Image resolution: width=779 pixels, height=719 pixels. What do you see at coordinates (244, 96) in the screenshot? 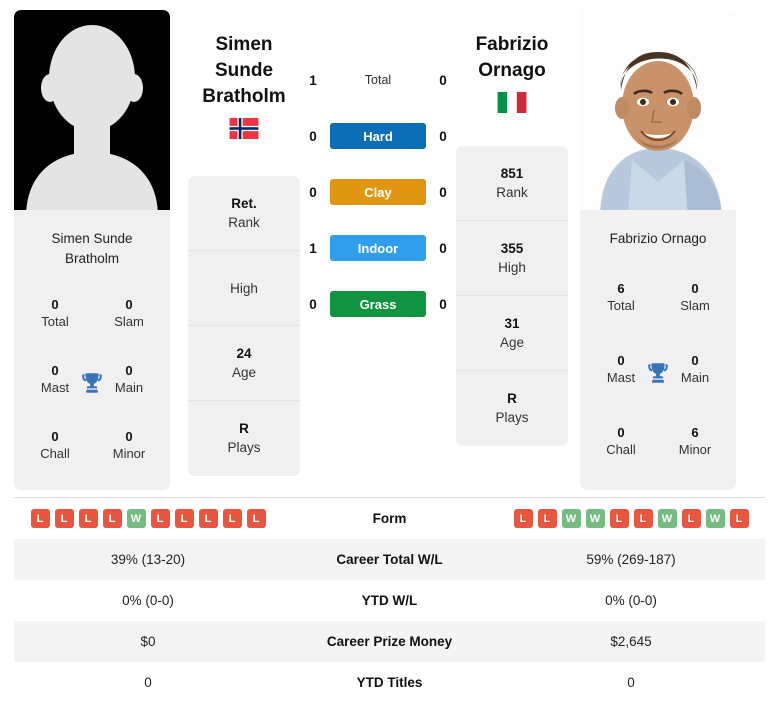
I see `left-bigname-part2: Bratholm` at bounding box center [244, 96].